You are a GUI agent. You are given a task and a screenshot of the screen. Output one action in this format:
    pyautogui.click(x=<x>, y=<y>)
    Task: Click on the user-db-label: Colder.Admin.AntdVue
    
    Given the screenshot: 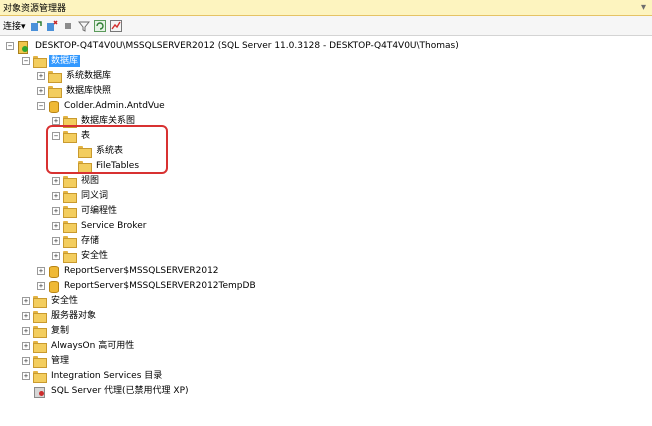 What is the action you would take?
    pyautogui.click(x=114, y=106)
    